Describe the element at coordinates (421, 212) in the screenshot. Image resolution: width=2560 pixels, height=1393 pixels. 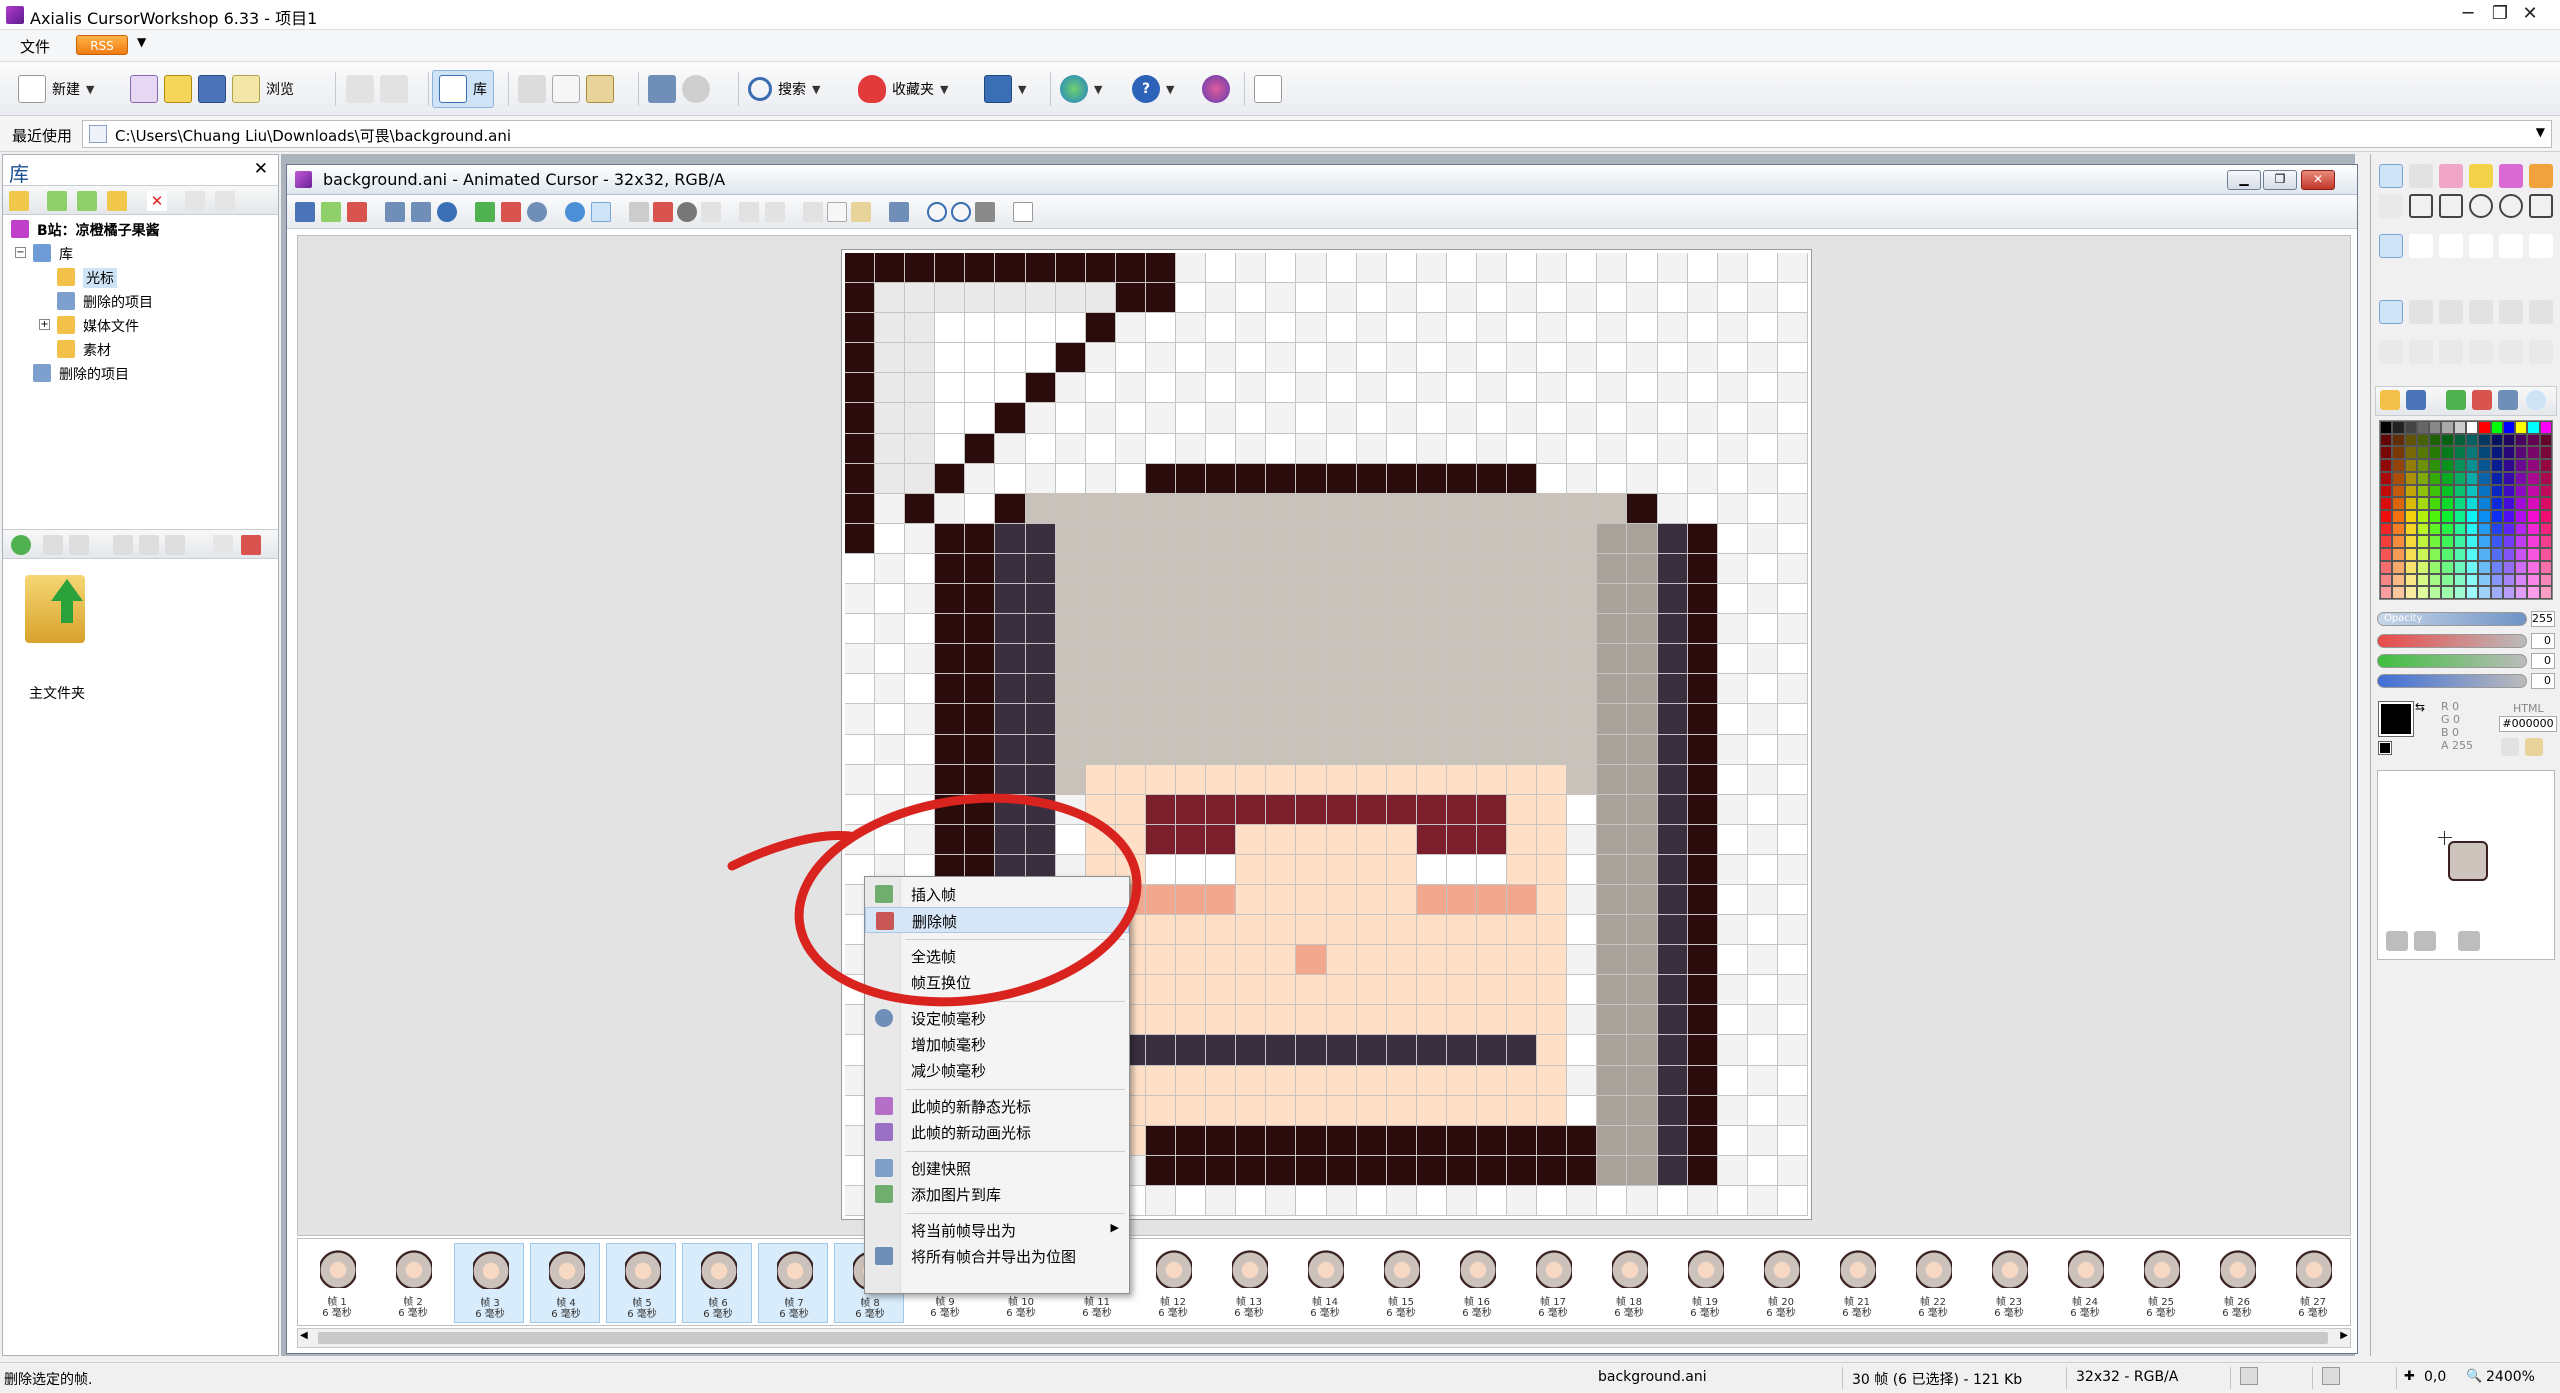
I see `export-frames-icon` at that location.